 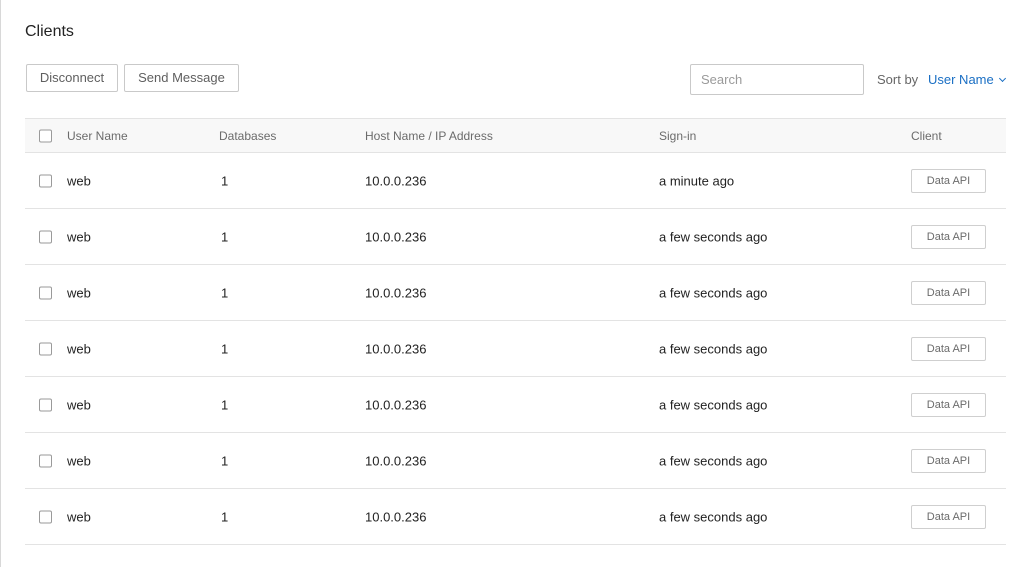 I want to click on column-header-client: Client, so click(x=926, y=136).